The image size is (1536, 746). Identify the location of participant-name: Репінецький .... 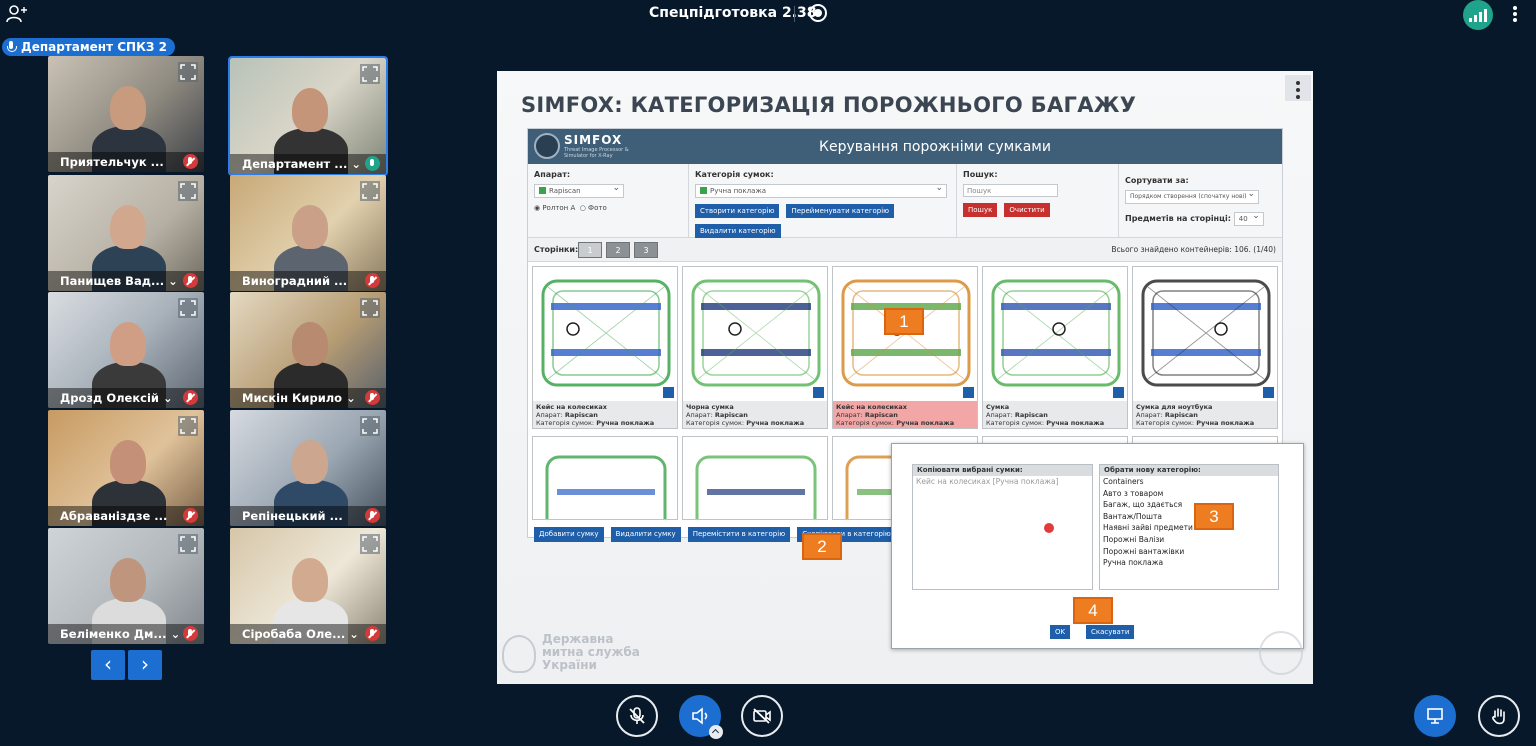
(308, 516).